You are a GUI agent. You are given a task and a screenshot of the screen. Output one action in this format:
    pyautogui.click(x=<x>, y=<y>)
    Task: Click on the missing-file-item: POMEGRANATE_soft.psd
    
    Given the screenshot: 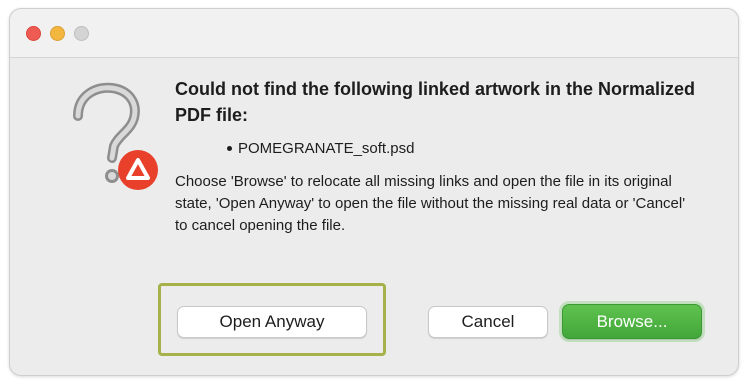 What is the action you would take?
    pyautogui.click(x=471, y=148)
    